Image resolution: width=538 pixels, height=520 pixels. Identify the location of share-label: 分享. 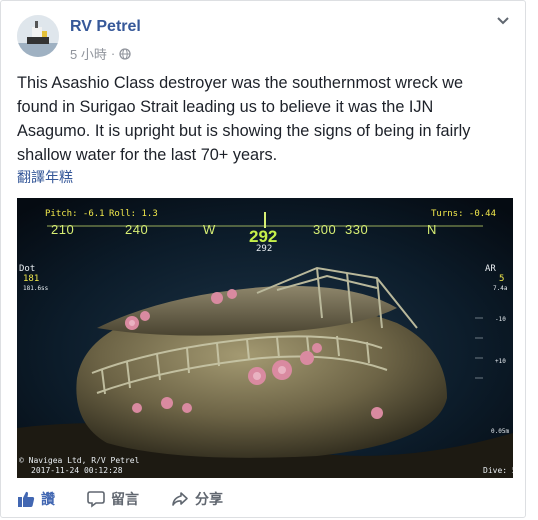
(209, 499).